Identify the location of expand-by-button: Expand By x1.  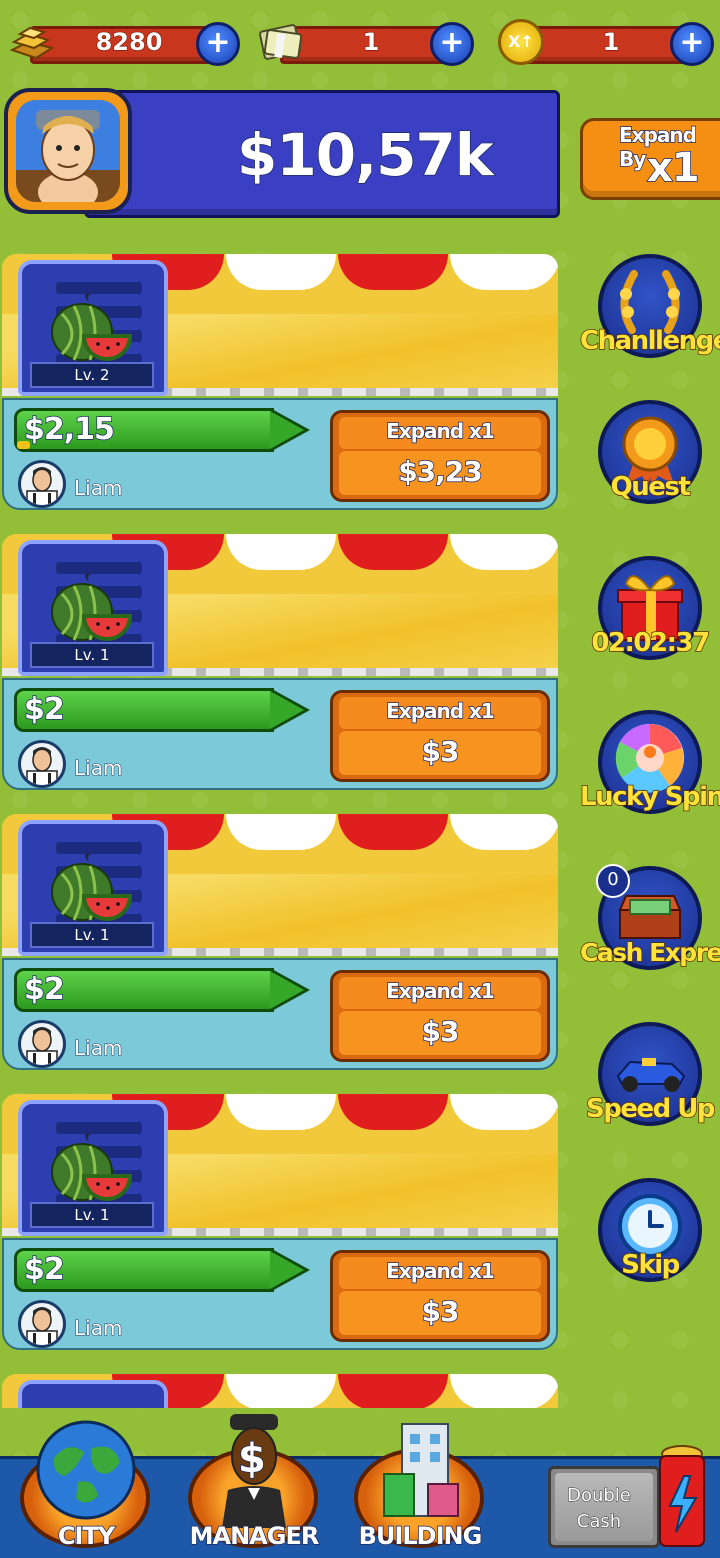
(650, 159).